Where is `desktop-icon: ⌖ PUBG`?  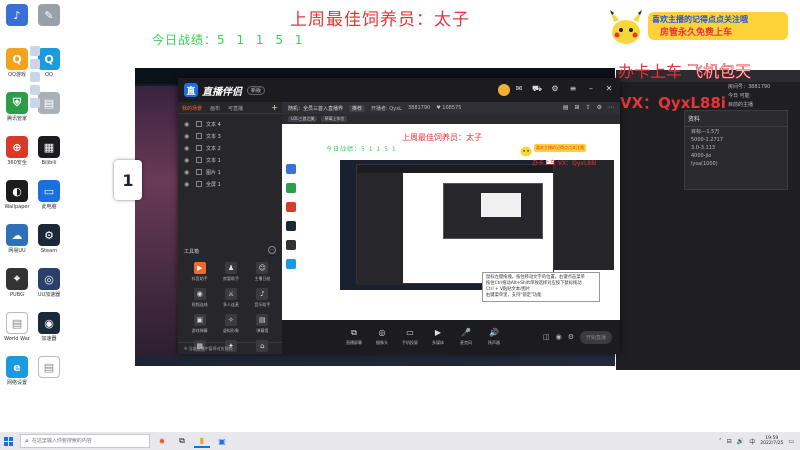 desktop-icon: ⌖ PUBG is located at coordinates (17, 283).